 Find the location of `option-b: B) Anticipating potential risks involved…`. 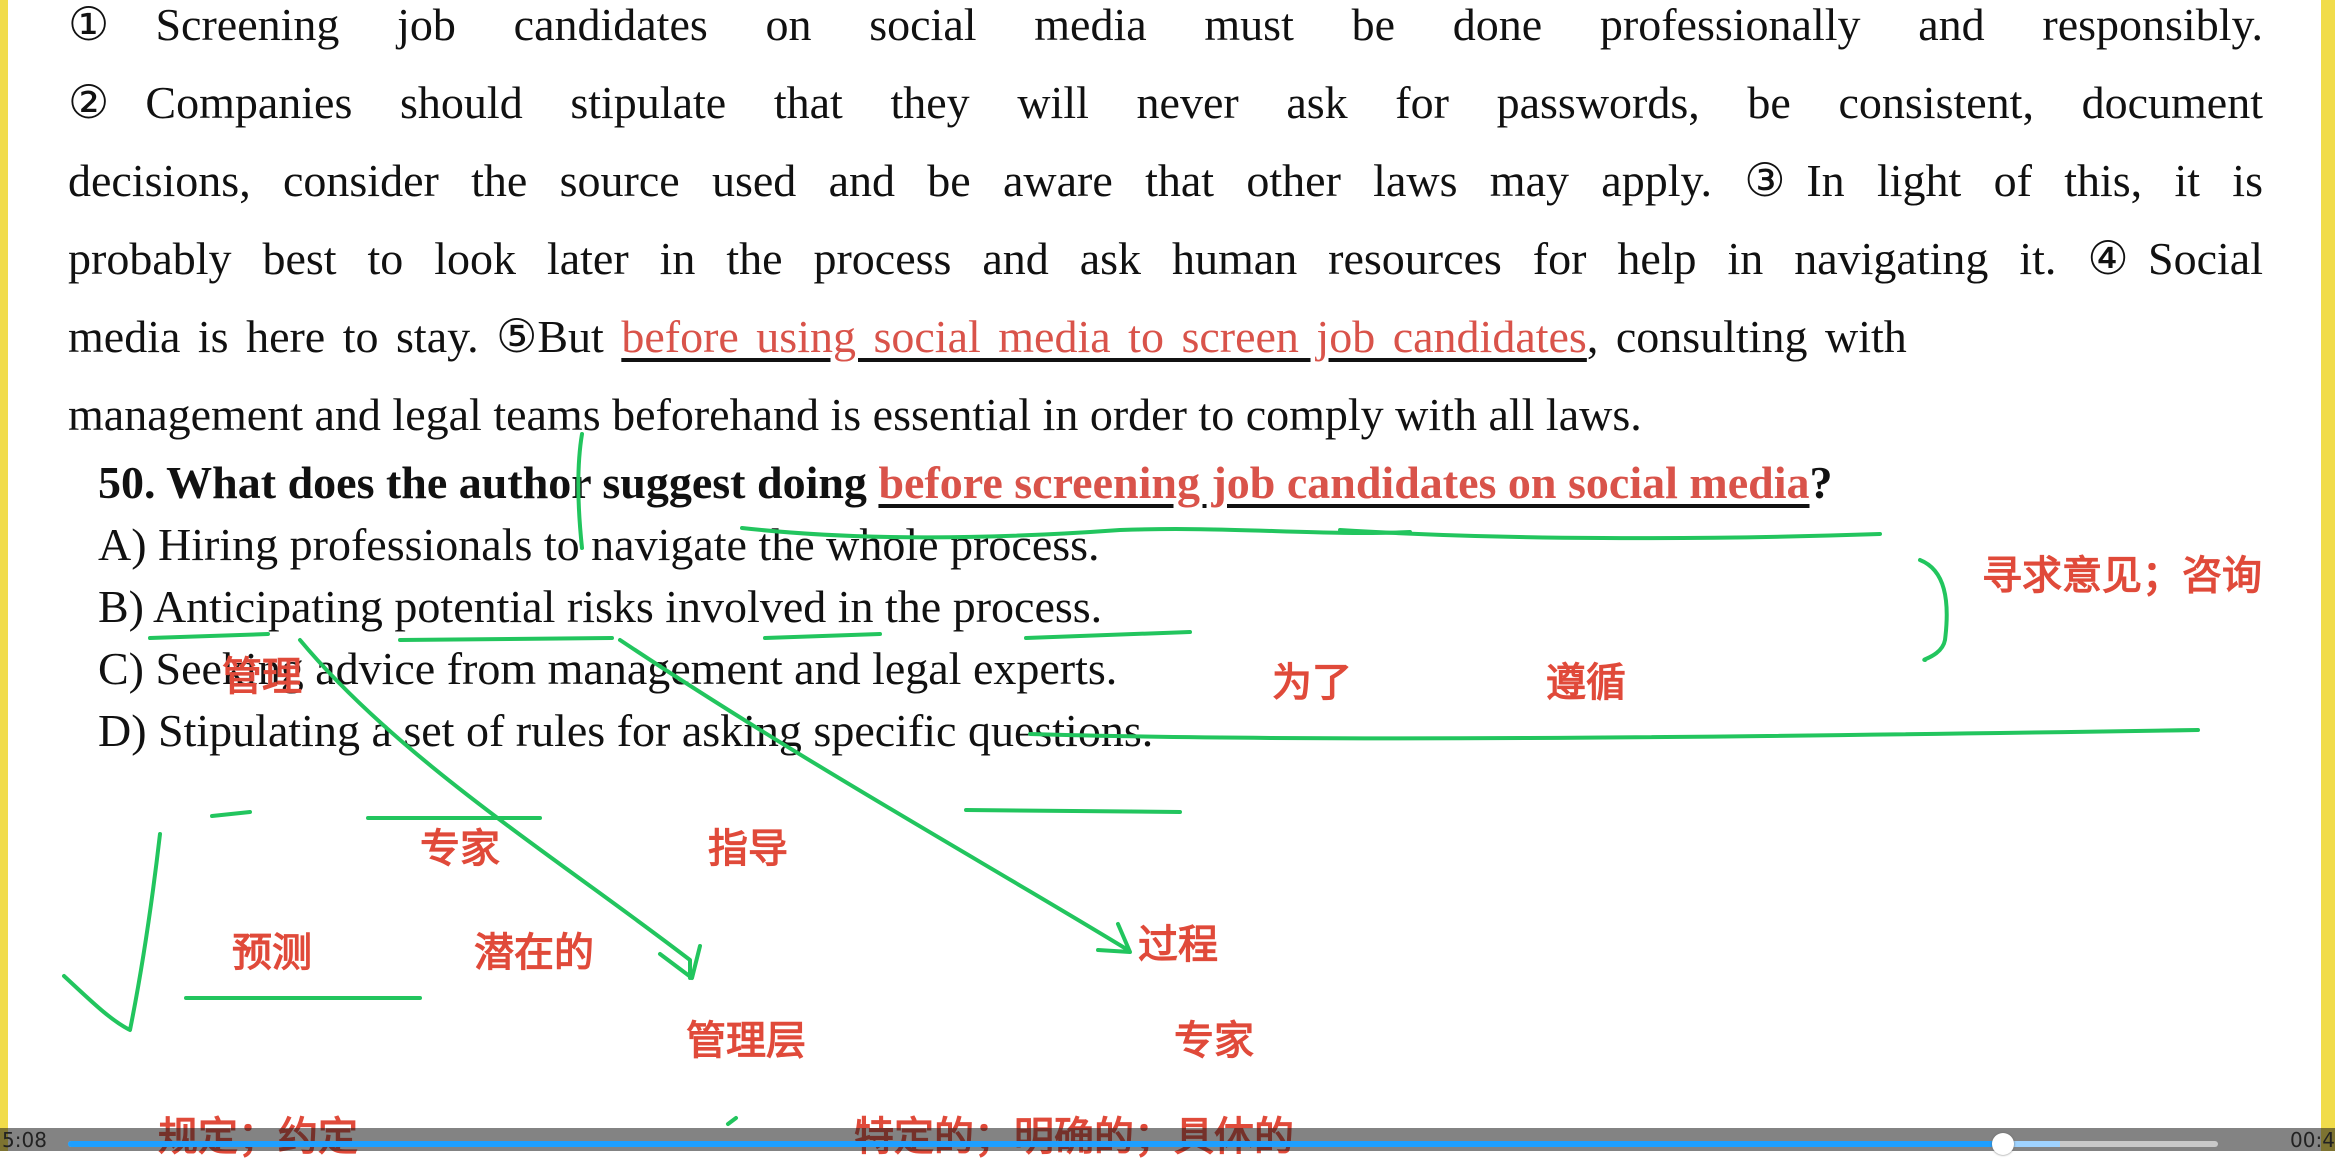

option-b: B) Anticipating potential risks involved… is located at coordinates (600, 606).